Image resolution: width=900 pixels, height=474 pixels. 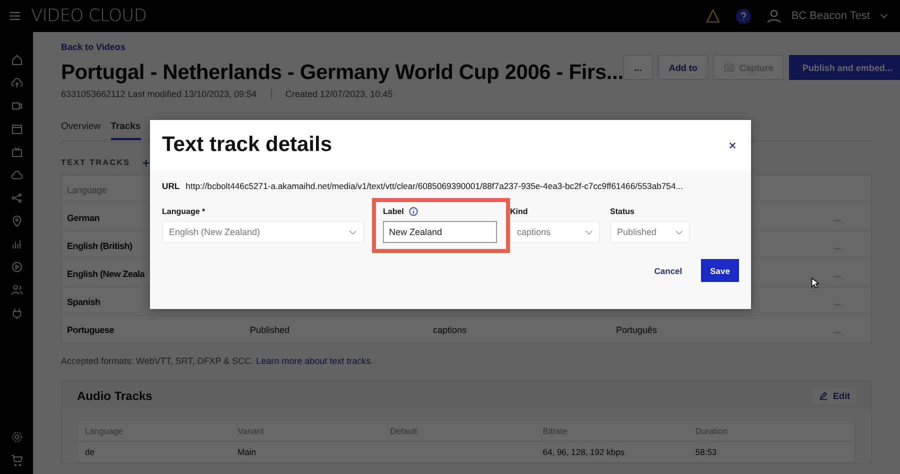 What do you see at coordinates (16, 106) in the screenshot?
I see `video-icon` at bounding box center [16, 106].